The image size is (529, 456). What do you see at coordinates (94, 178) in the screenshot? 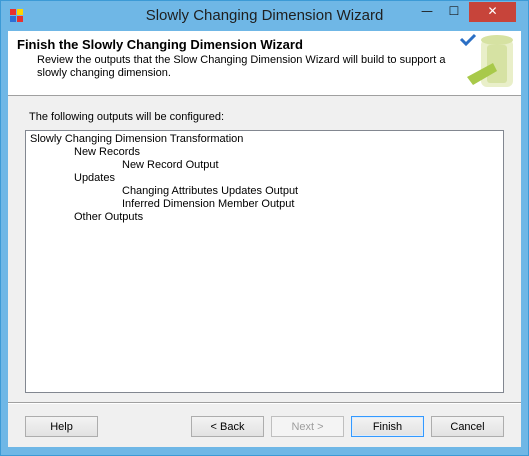
I see `tree-item-updates: Updates` at bounding box center [94, 178].